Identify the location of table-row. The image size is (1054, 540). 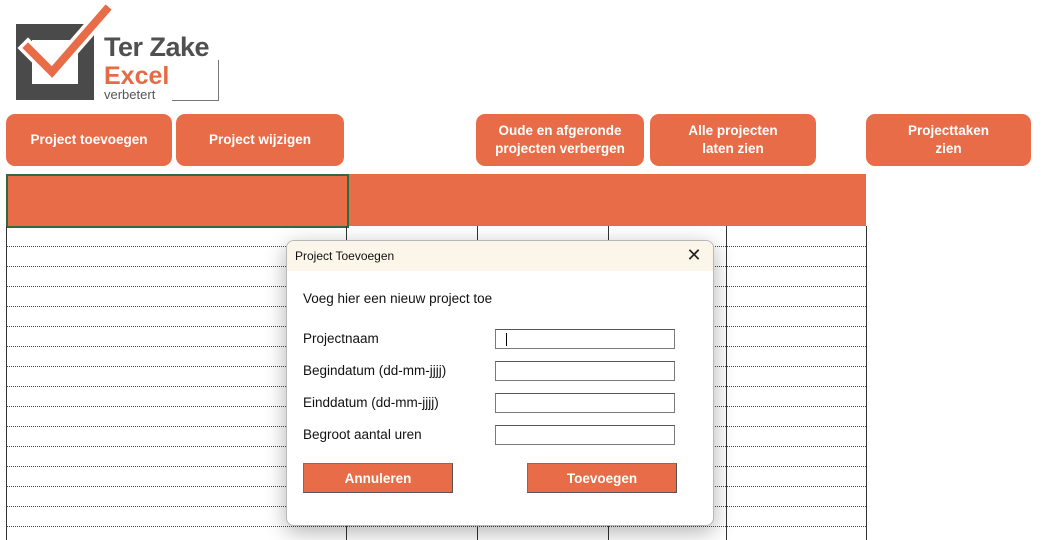
(436, 526).